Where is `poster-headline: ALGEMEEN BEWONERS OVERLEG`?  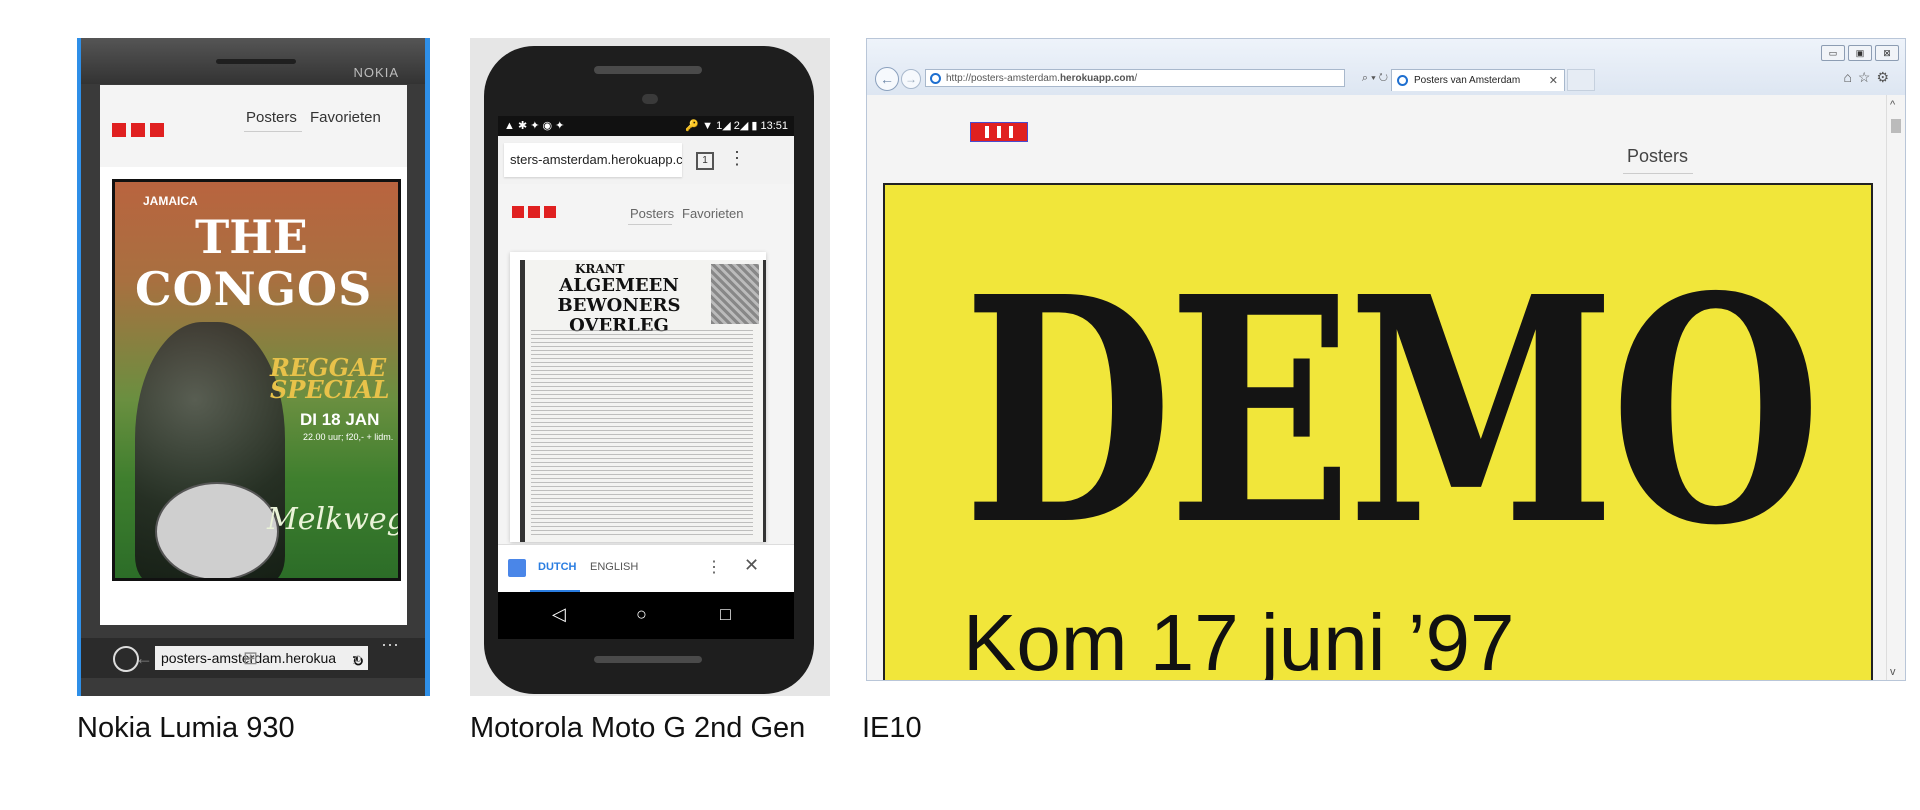 poster-headline: ALGEMEEN BEWONERS OVERLEG is located at coordinates (619, 305).